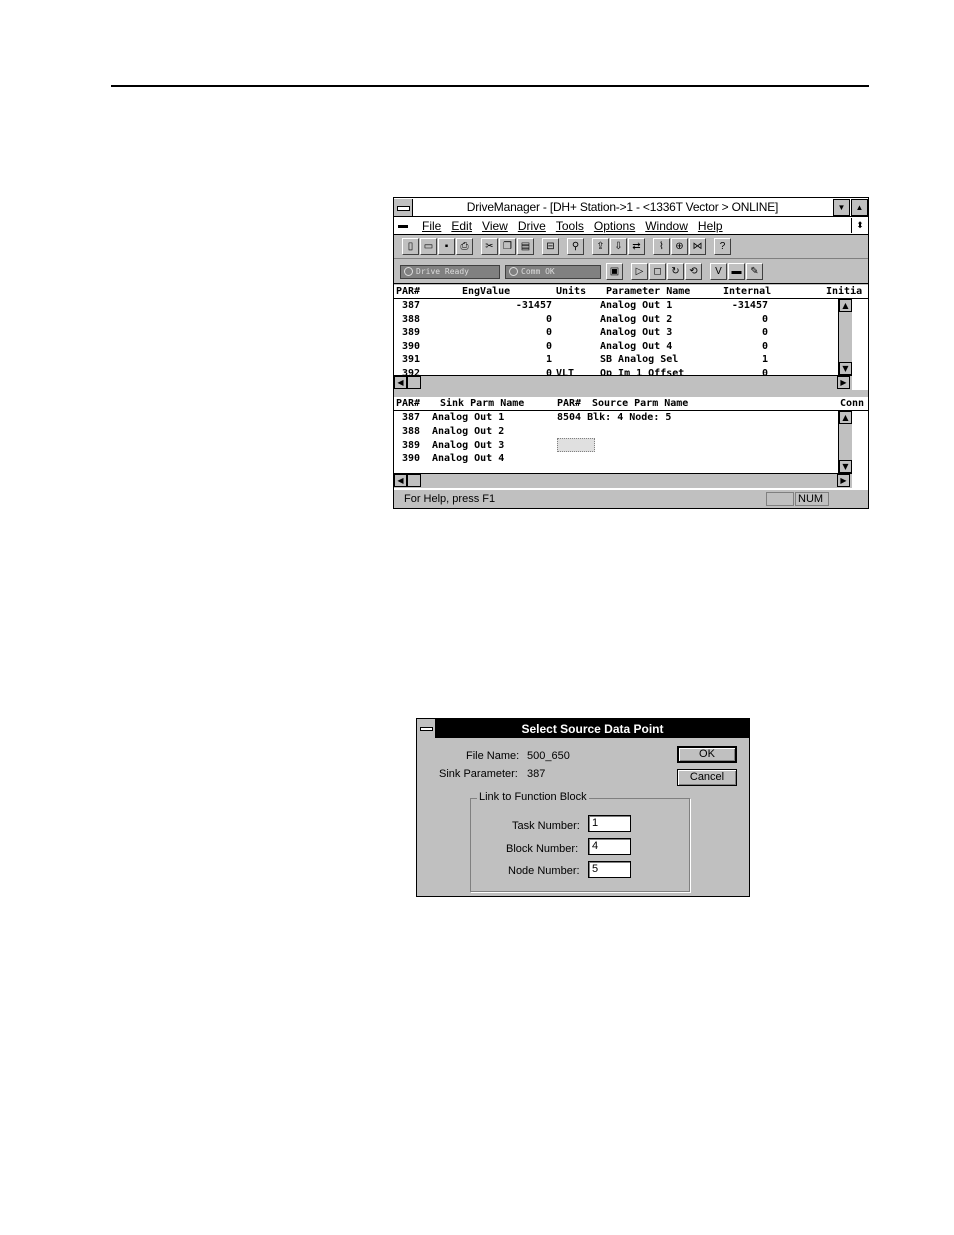  I want to click on link-function-block-group: Link to Function Block, so click(580, 841).